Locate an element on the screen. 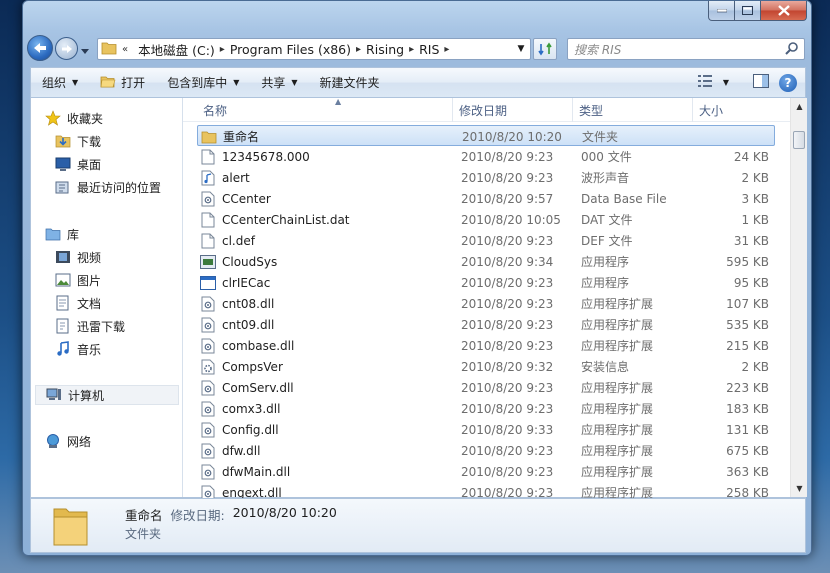  file-type: 应用程序 is located at coordinates (605, 283).